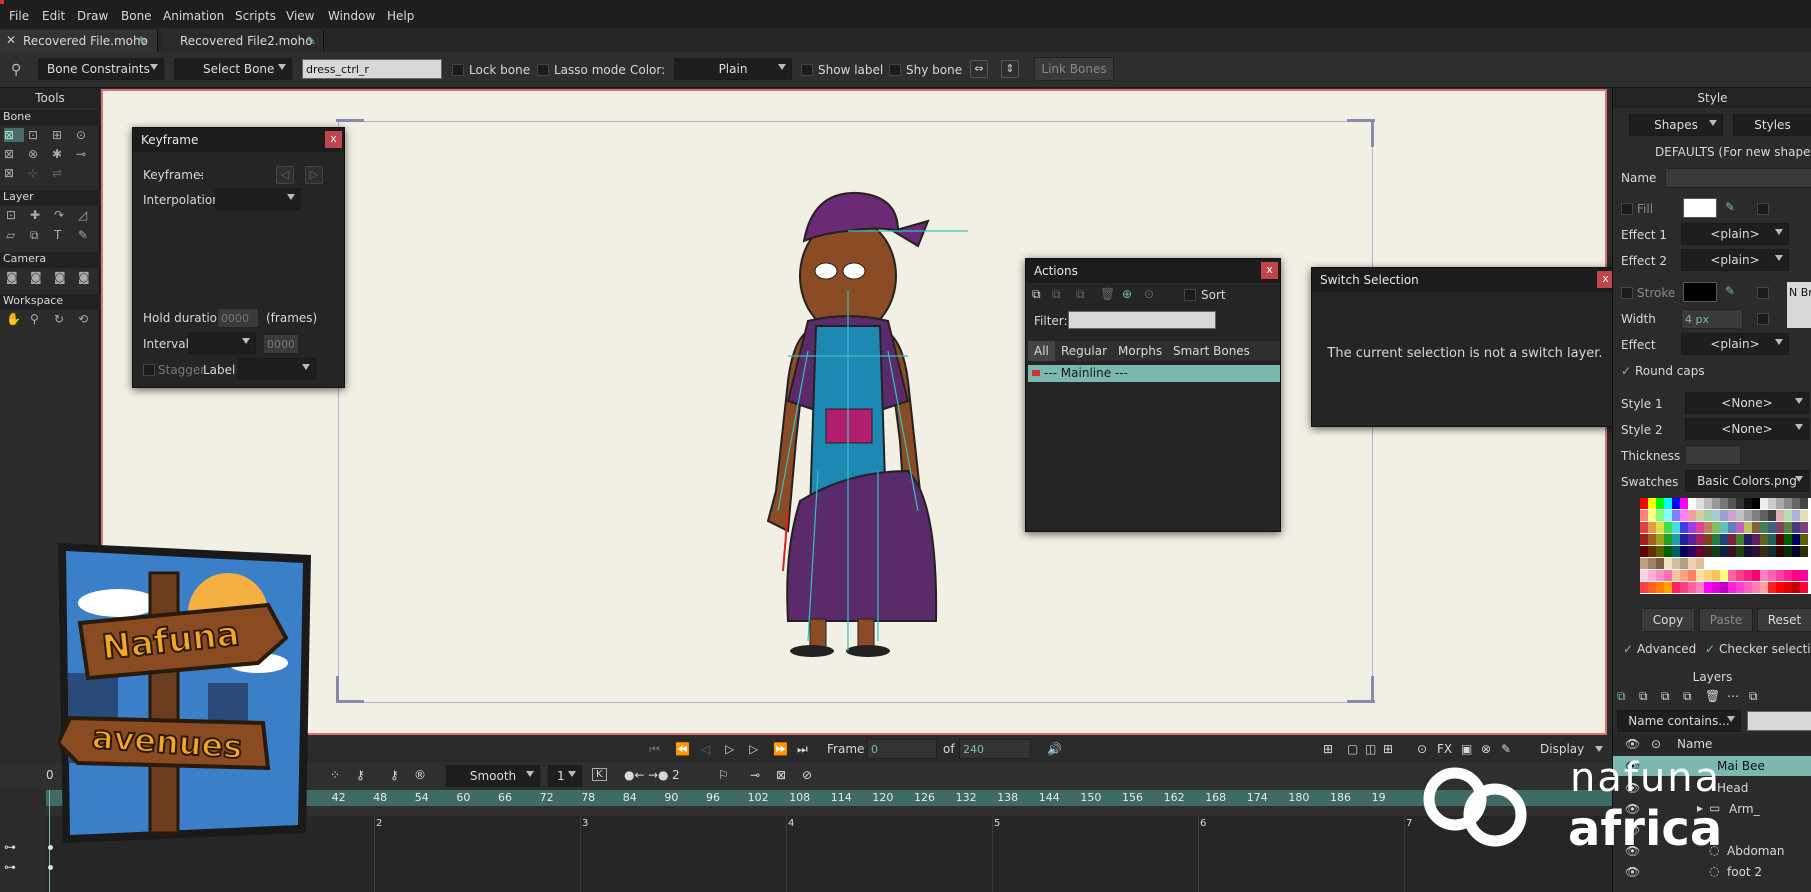  I want to click on shear-layer-tool-icon: ◿, so click(82, 215).